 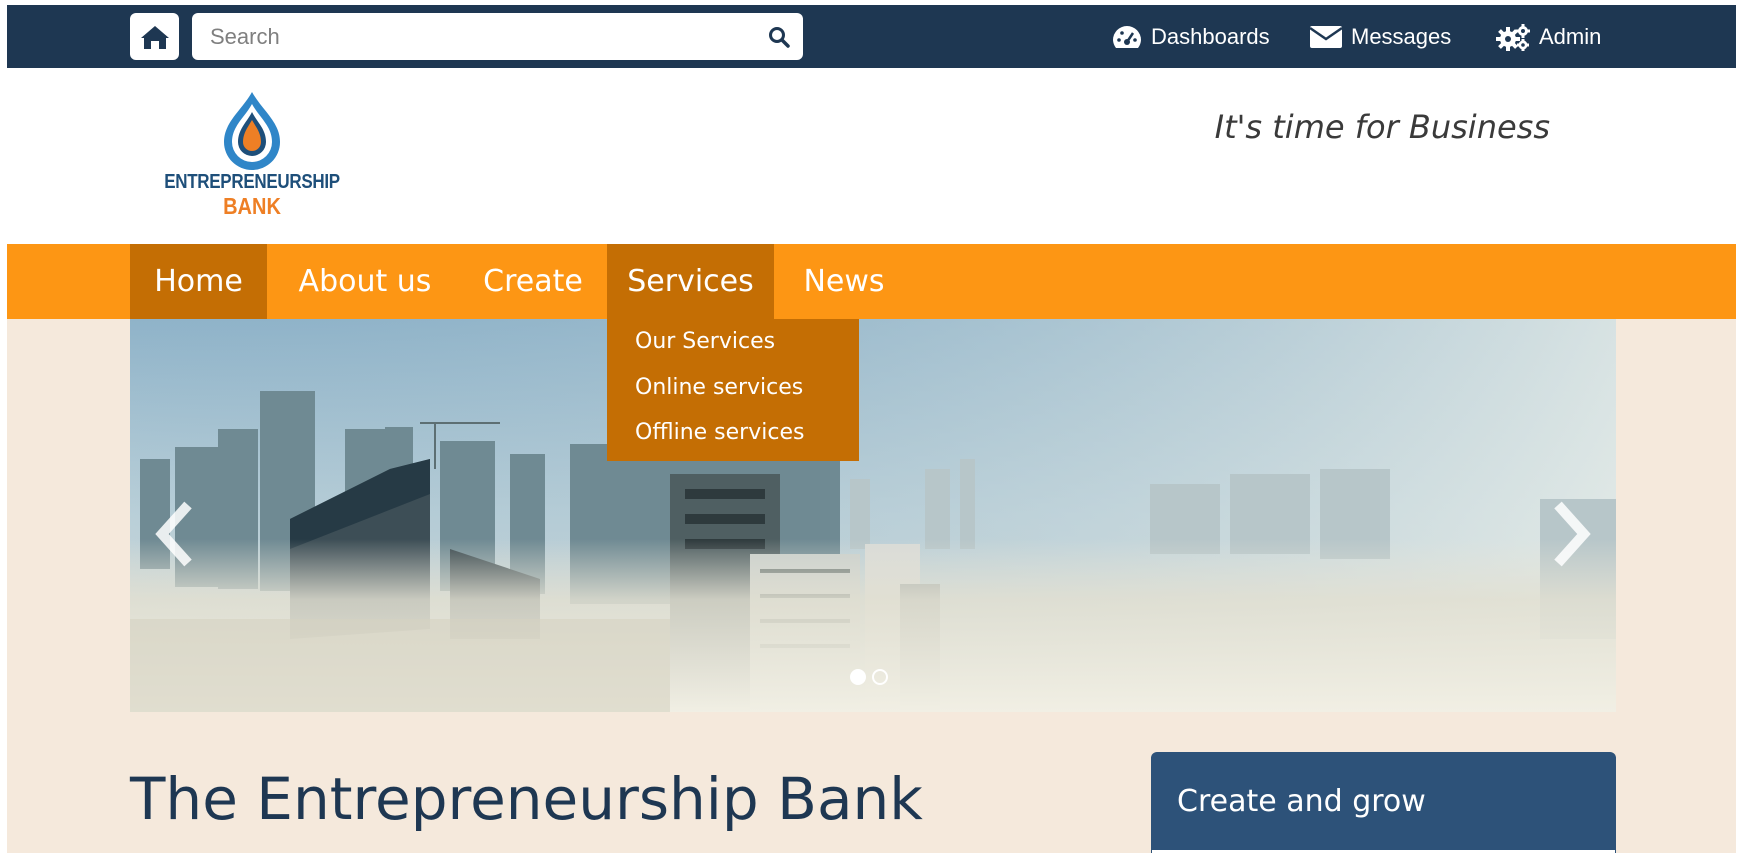 I want to click on drop-logo-icon, so click(x=252, y=131).